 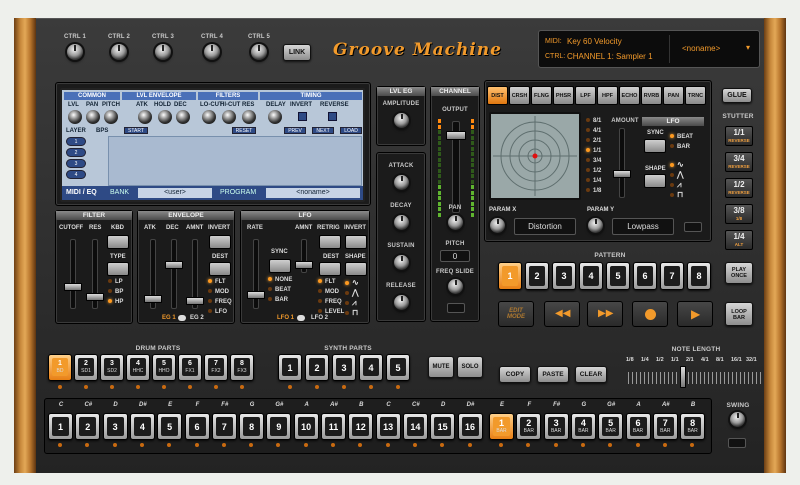 What do you see at coordinates (81, 192) in the screenshot?
I see `midi-eq-tab: MIDI / EQ` at bounding box center [81, 192].